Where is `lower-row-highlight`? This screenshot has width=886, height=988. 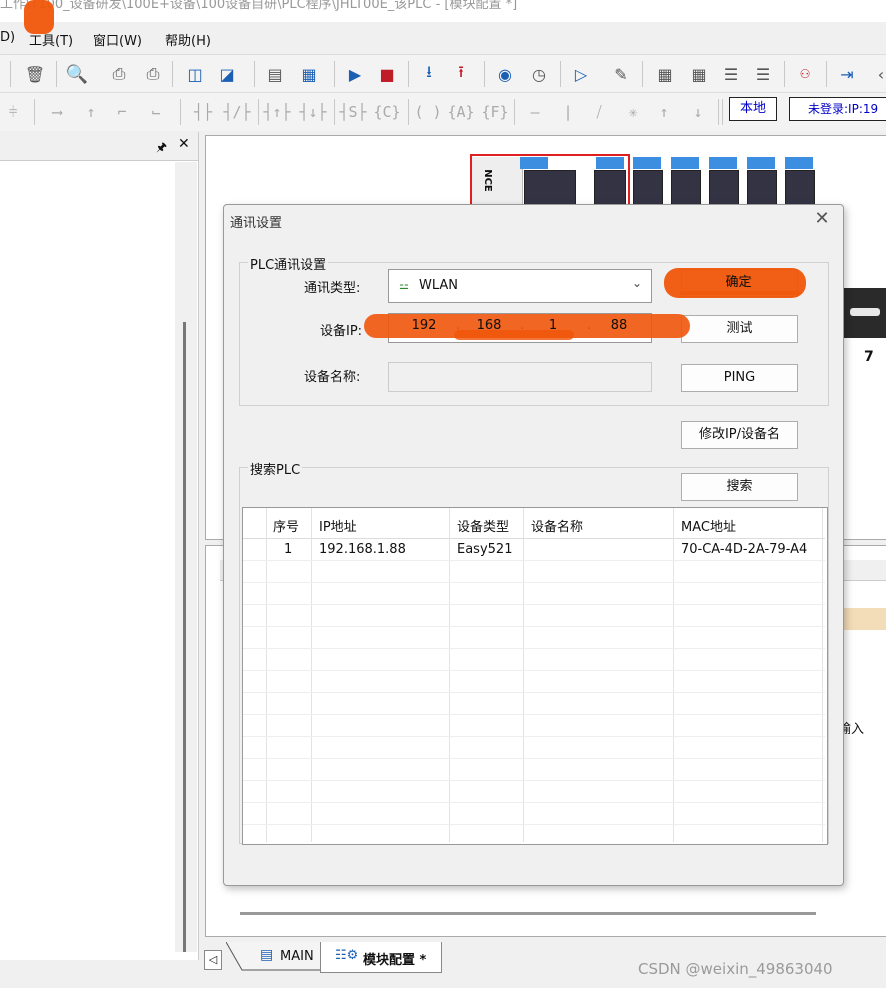 lower-row-highlight is located at coordinates (862, 619).